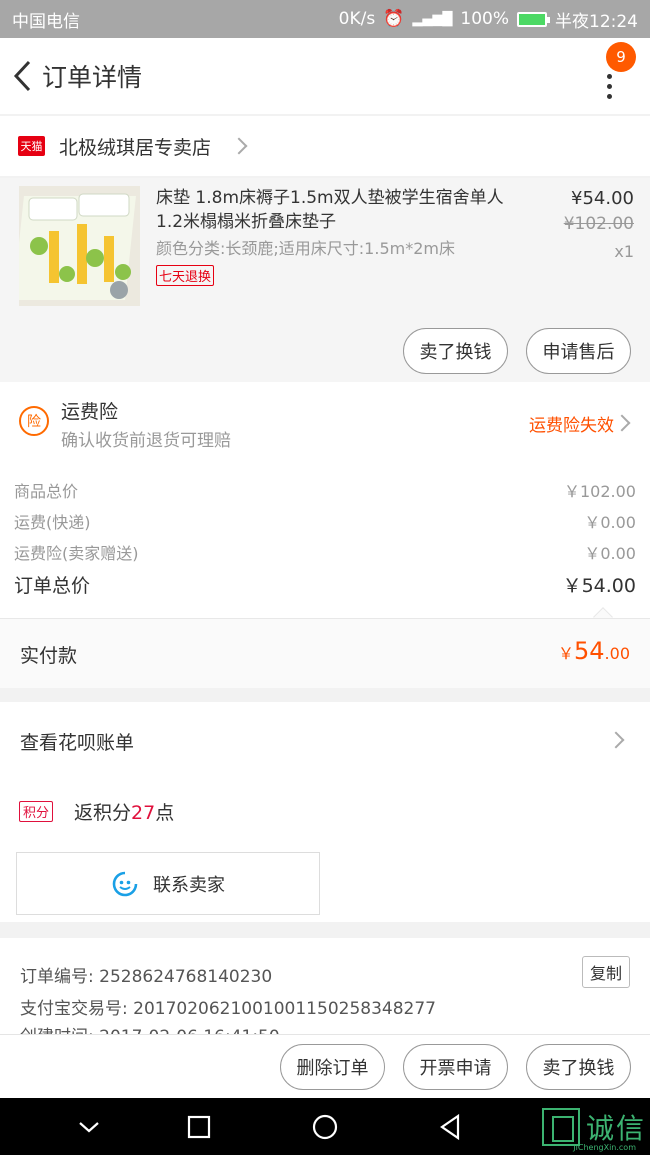  Describe the element at coordinates (189, 885) in the screenshot. I see `contact-seller-label: 联系卖家` at that location.